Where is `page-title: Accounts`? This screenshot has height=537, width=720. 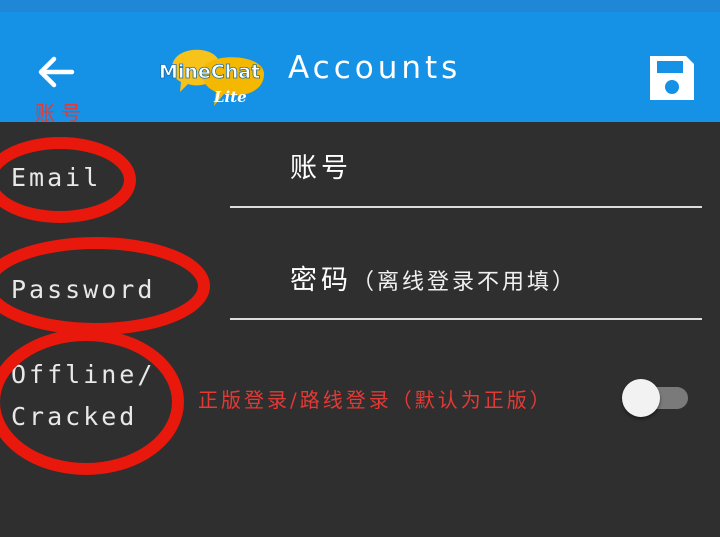
page-title: Accounts is located at coordinates (375, 68).